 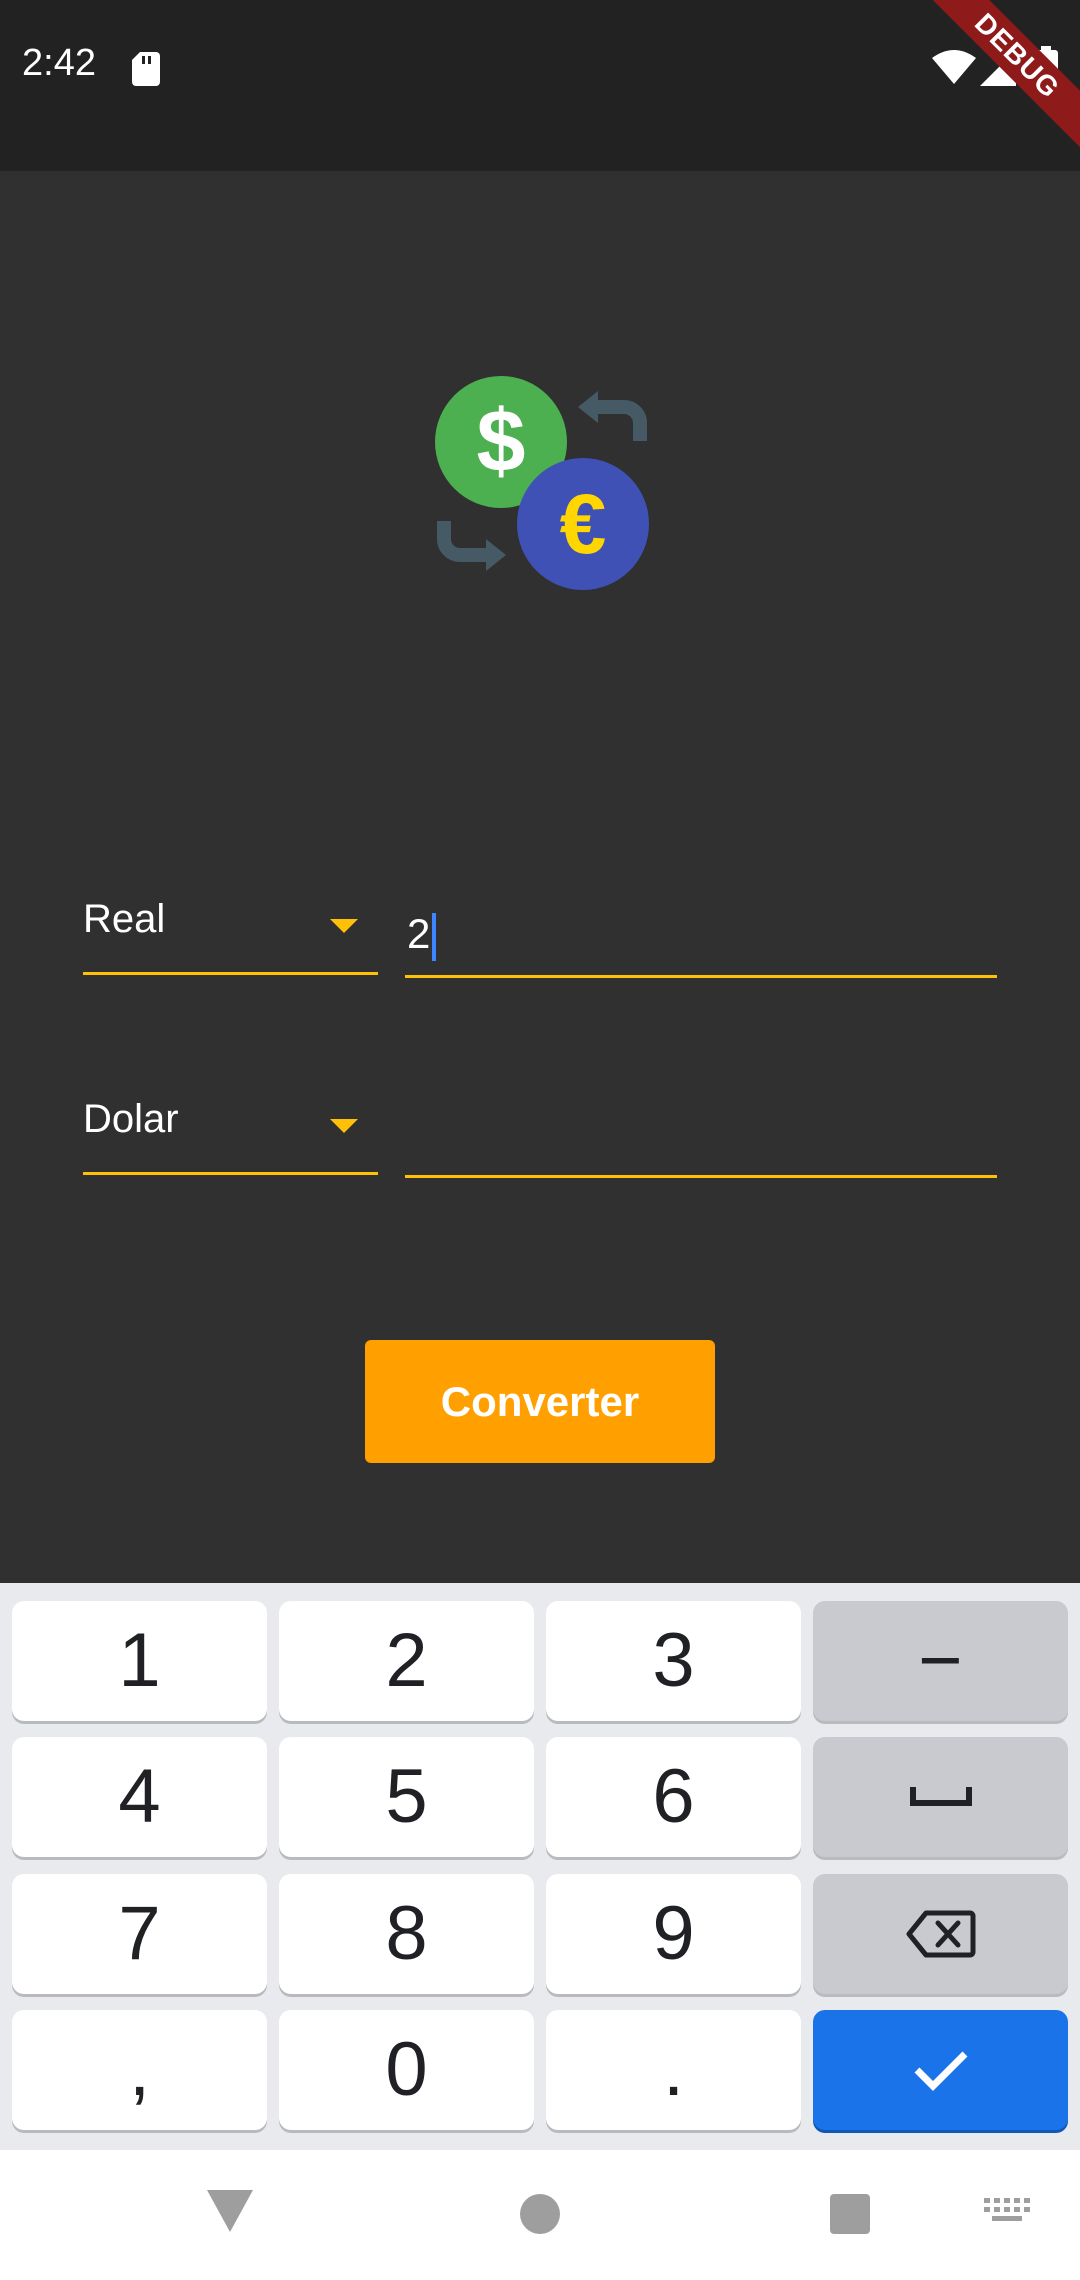 What do you see at coordinates (419, 933) in the screenshot?
I see `from-amount-value: 2` at bounding box center [419, 933].